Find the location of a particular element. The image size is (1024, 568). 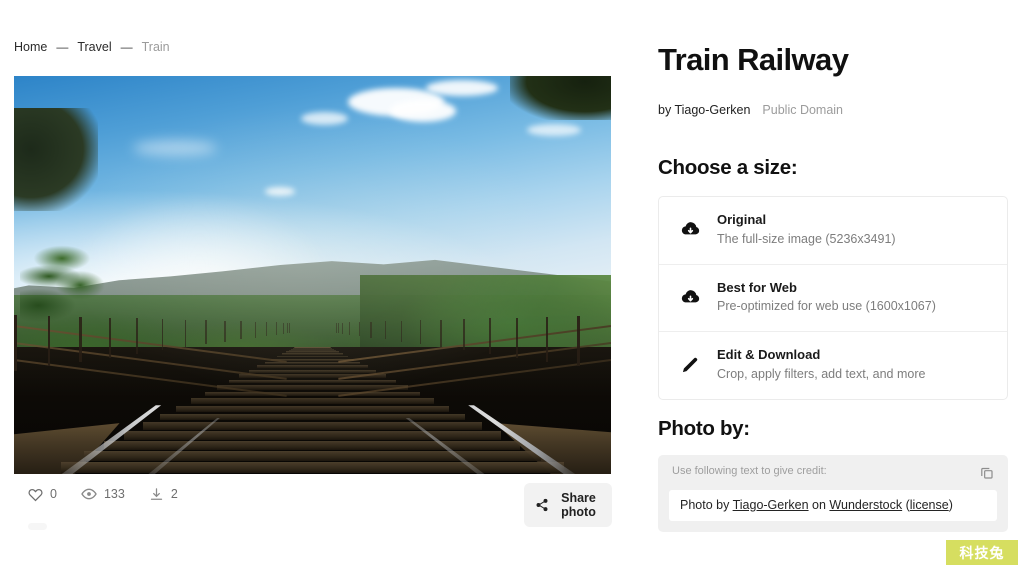

credit-author-link: Tiago-Gerken is located at coordinates (771, 505).